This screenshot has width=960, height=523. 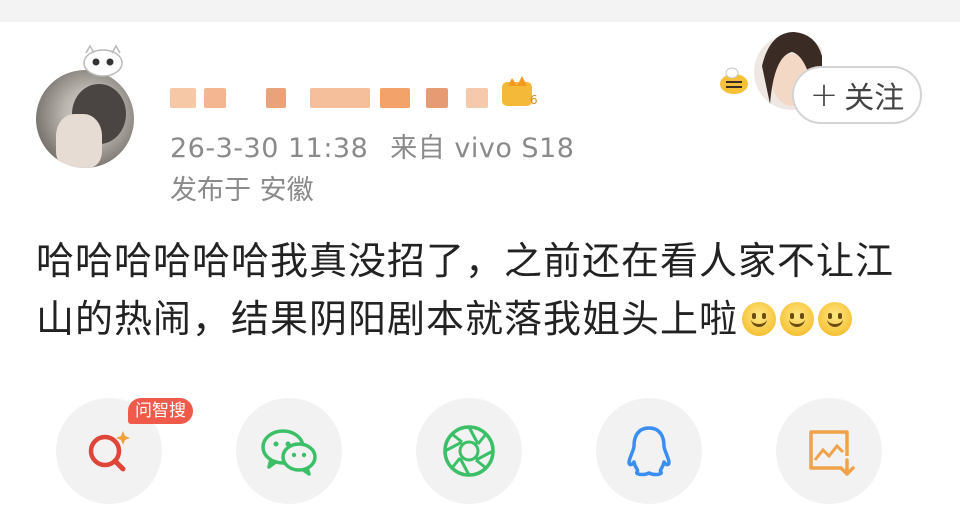 I want to click on plus-icon: +, so click(x=824, y=95).